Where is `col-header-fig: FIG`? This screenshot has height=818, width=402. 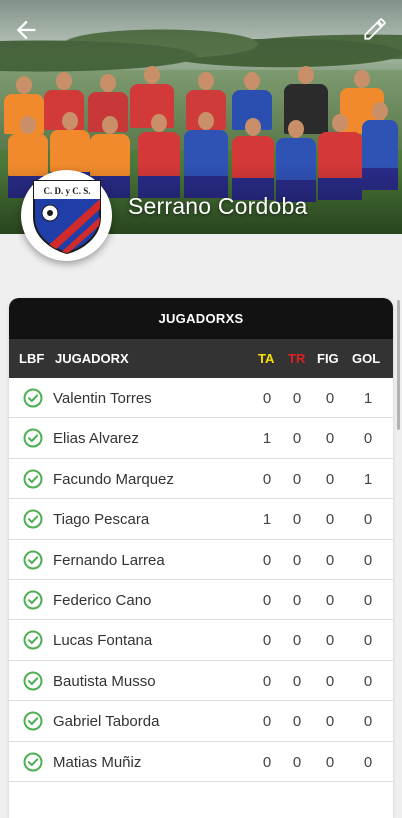 col-header-fig: FIG is located at coordinates (328, 358).